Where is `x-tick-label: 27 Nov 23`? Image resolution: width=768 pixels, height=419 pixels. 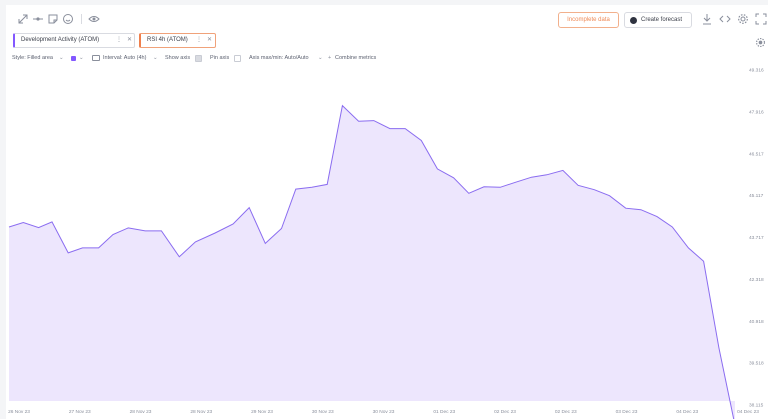 x-tick-label: 27 Nov 23 is located at coordinates (80, 412).